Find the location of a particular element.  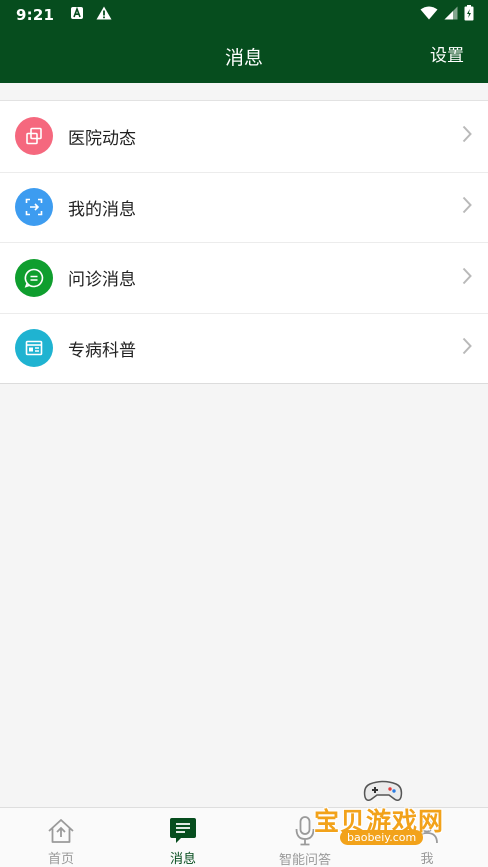

nav-label: 智能问答 is located at coordinates (304, 860).